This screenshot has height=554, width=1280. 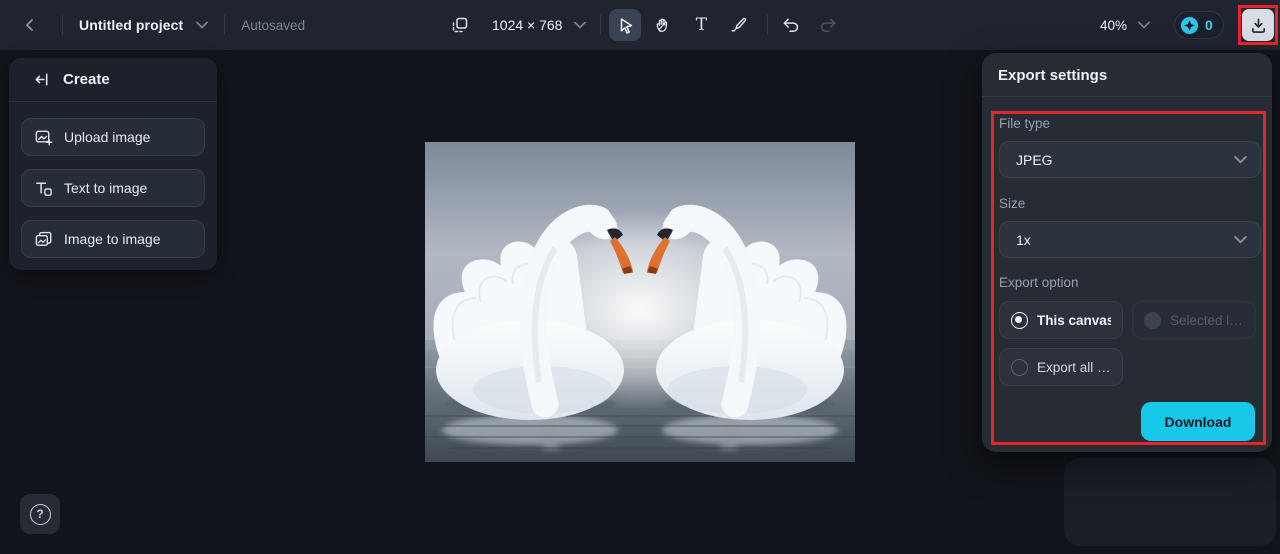 I want to click on undo-button, so click(x=790, y=25).